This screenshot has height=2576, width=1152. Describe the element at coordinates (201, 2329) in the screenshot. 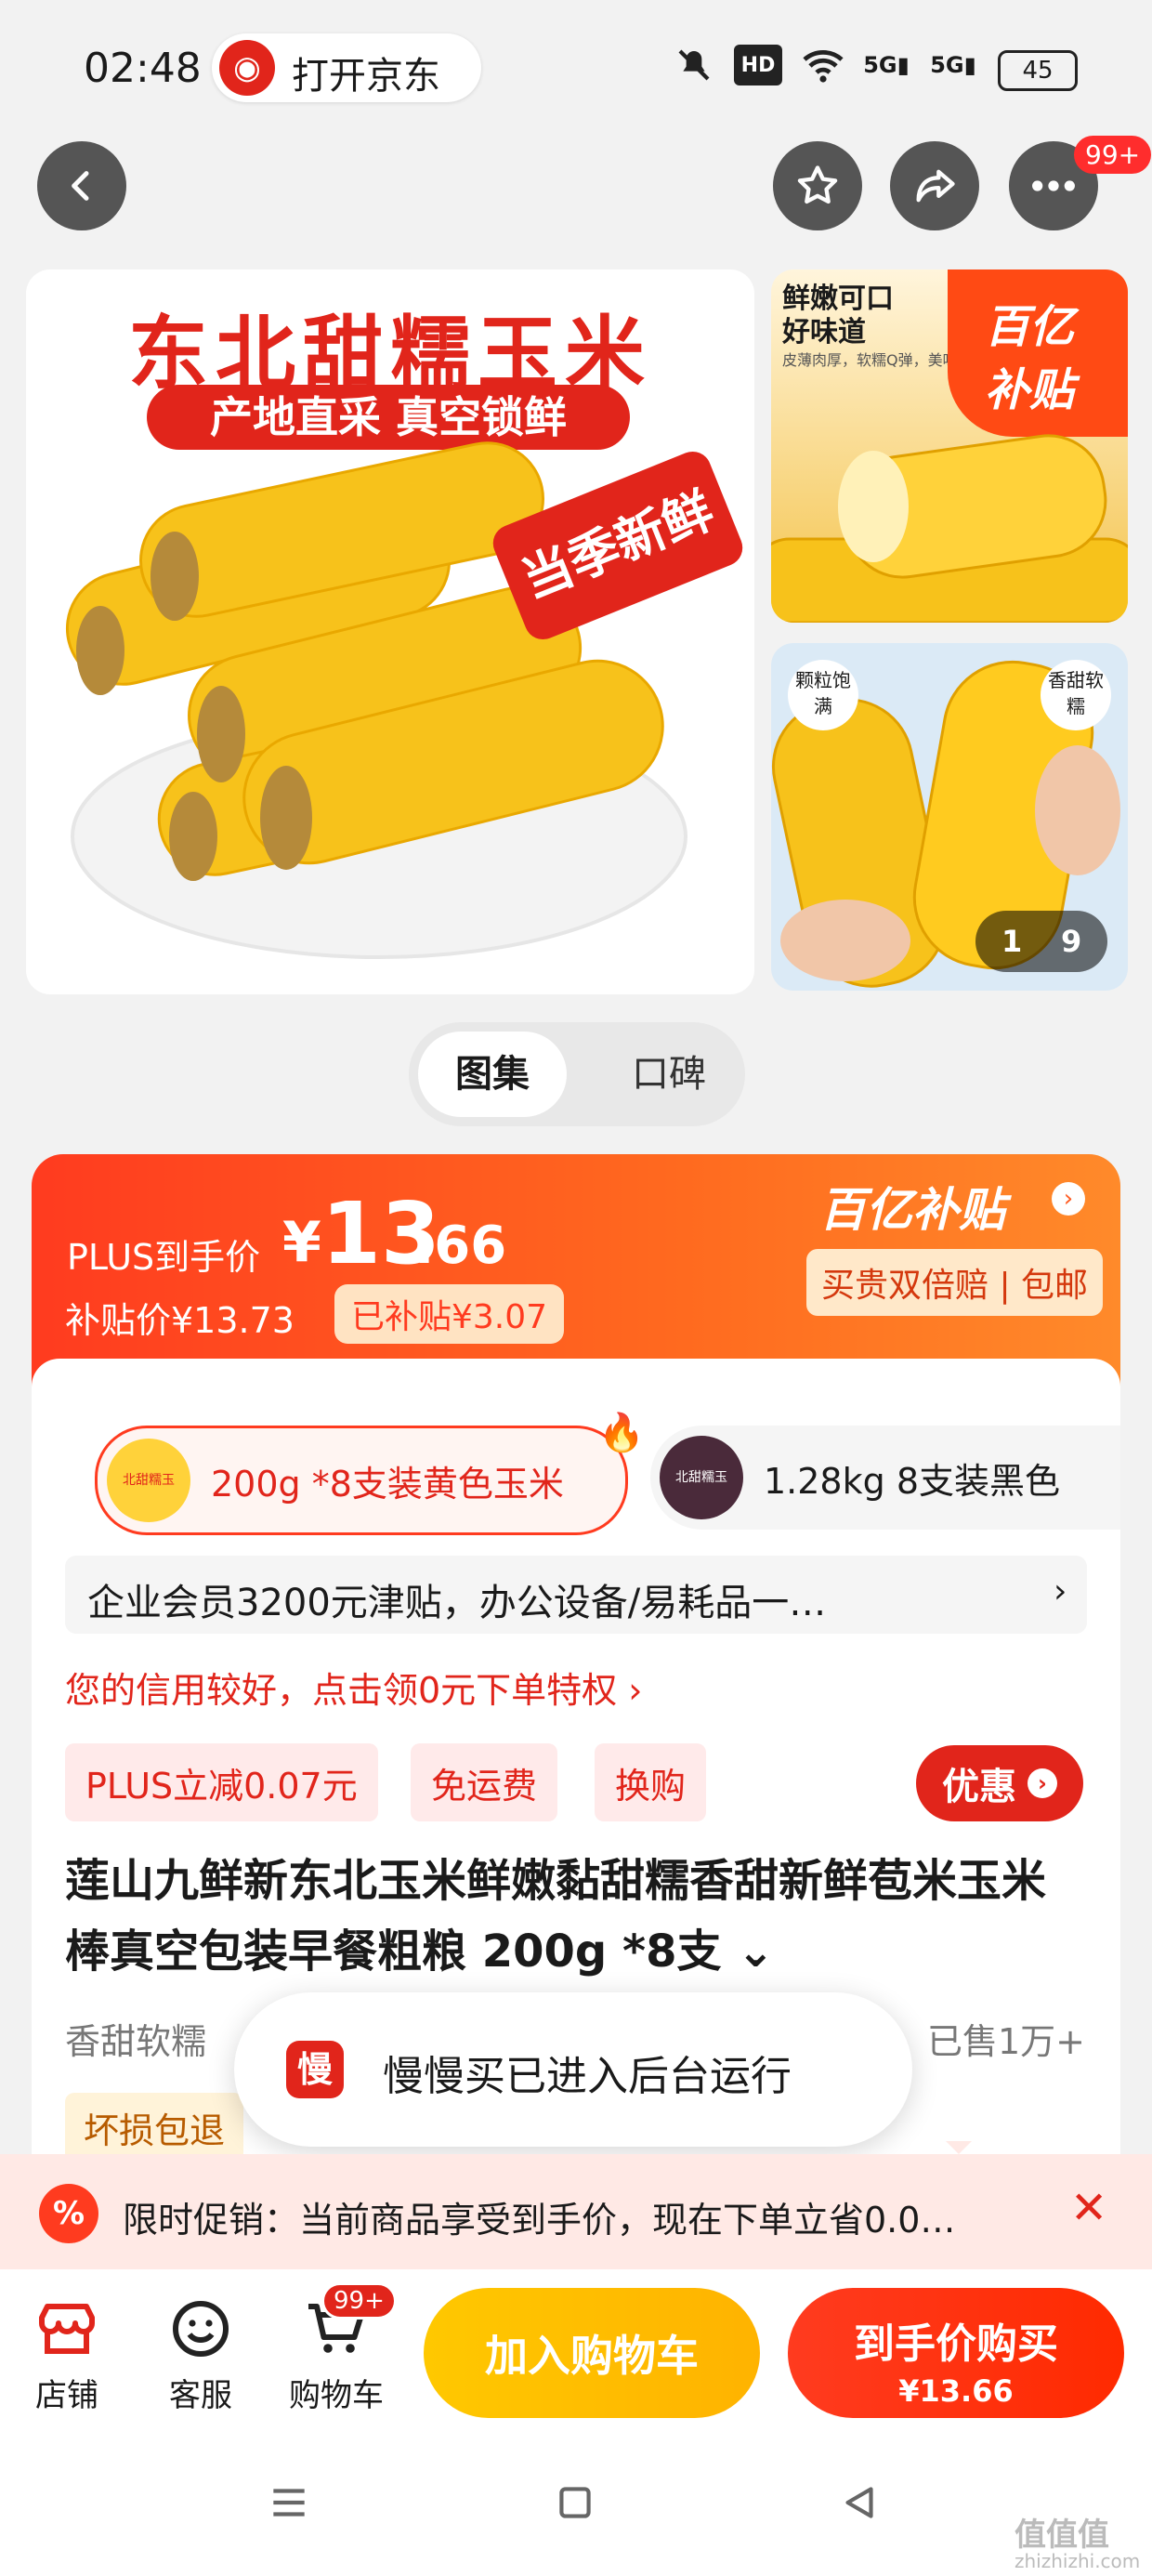

I see `service-smile-icon` at that location.